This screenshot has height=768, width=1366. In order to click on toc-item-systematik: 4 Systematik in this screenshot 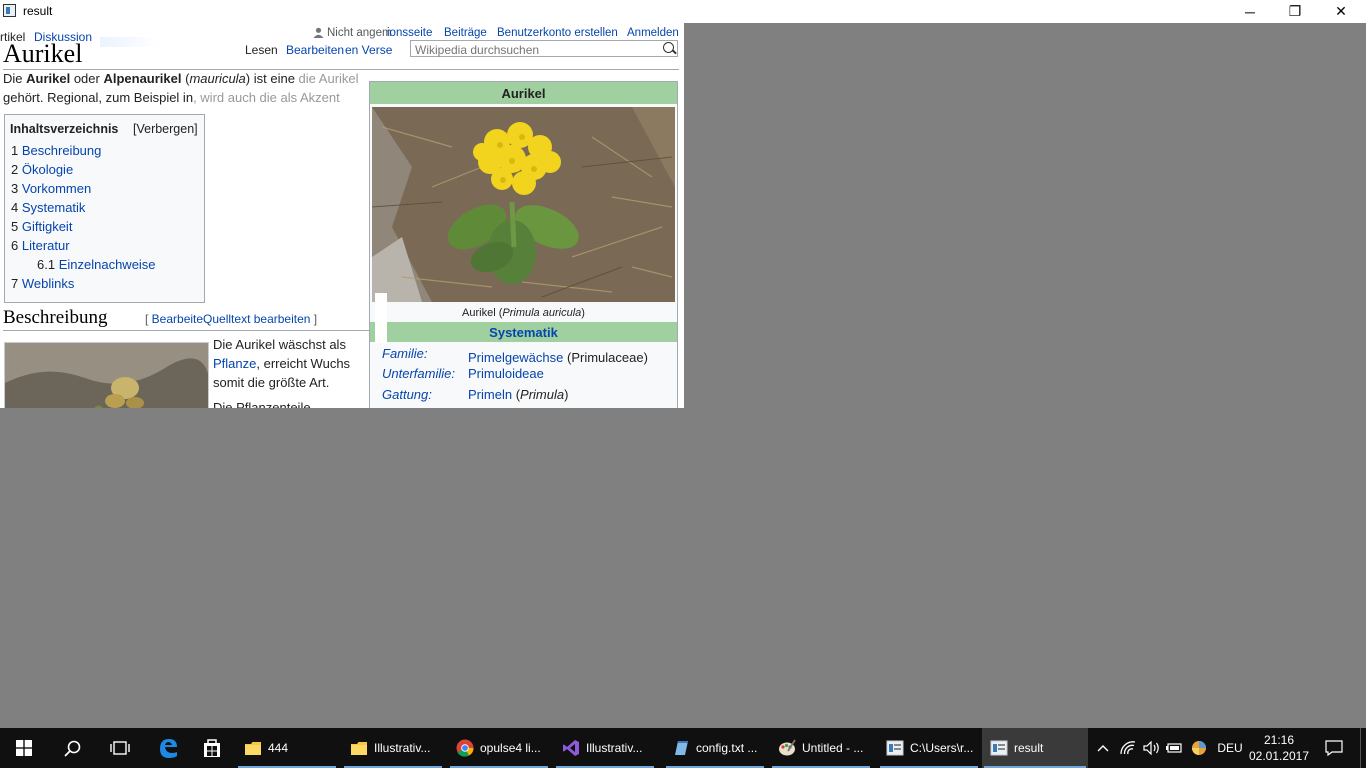, I will do `click(48, 207)`.